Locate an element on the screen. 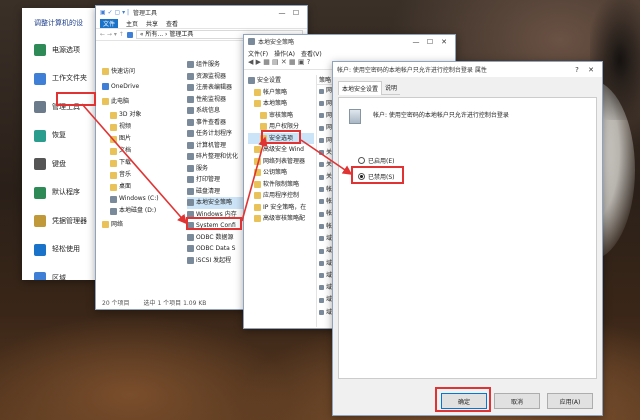  nav-item: 网络 is located at coordinates (144, 224).